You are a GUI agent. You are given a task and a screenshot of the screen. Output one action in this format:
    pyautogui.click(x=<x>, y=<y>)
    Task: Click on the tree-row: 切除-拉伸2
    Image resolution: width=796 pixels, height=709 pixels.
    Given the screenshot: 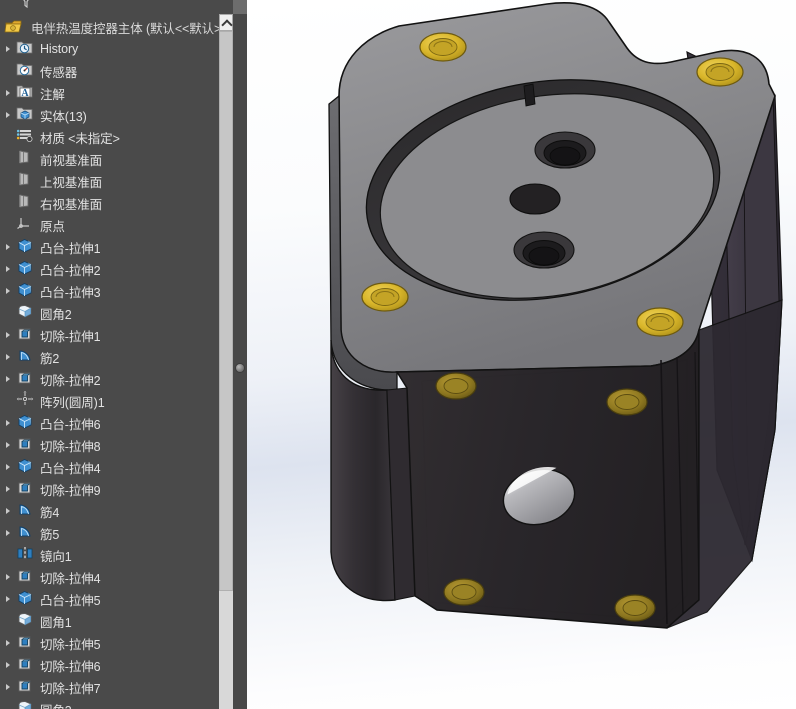 What is the action you would take?
    pyautogui.click(x=116, y=379)
    